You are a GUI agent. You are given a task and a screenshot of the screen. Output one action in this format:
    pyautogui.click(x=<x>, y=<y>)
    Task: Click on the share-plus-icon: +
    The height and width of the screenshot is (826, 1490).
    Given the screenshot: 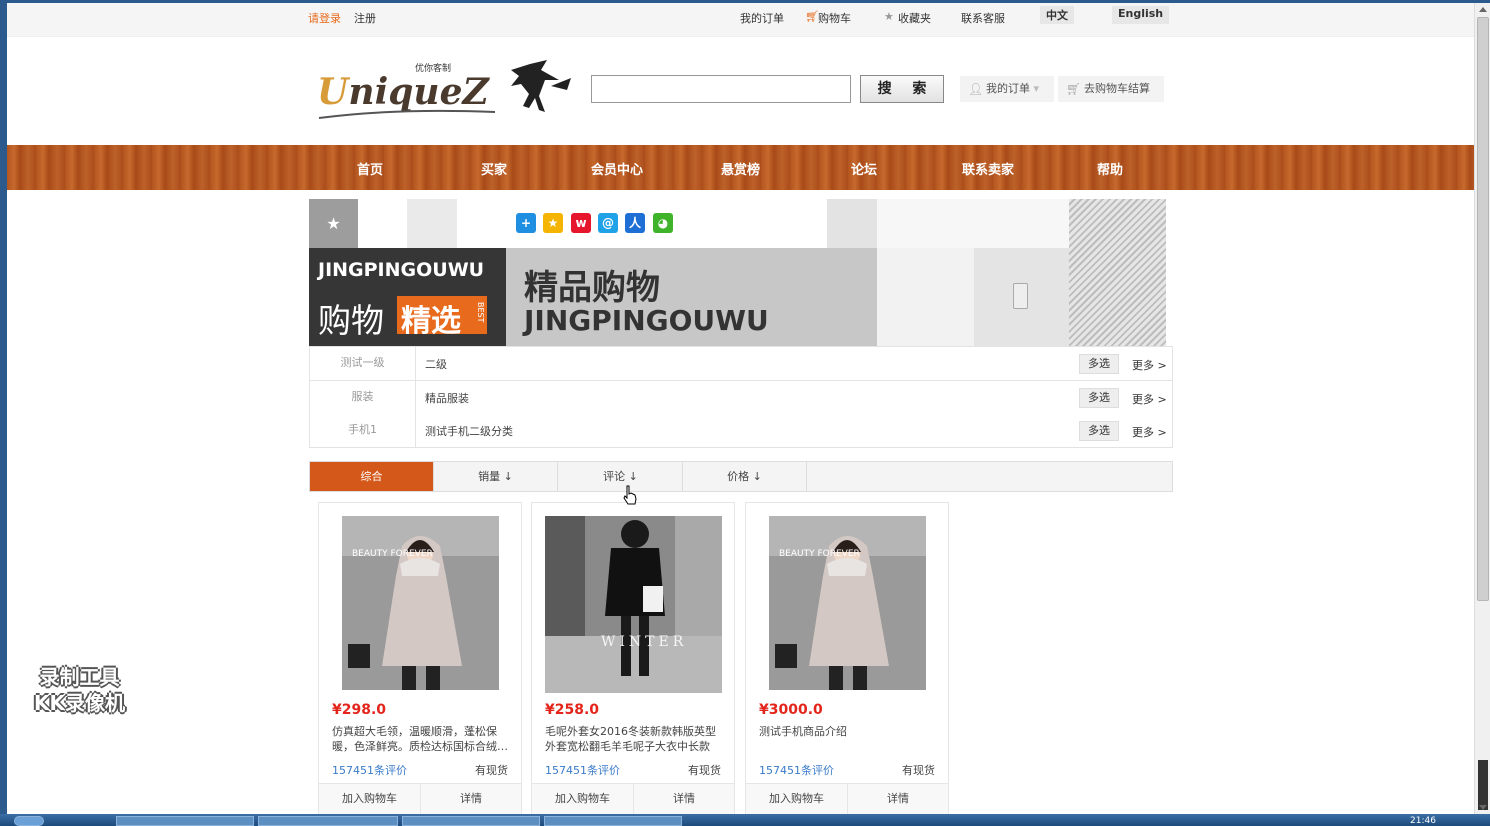 What is the action you would take?
    pyautogui.click(x=526, y=223)
    